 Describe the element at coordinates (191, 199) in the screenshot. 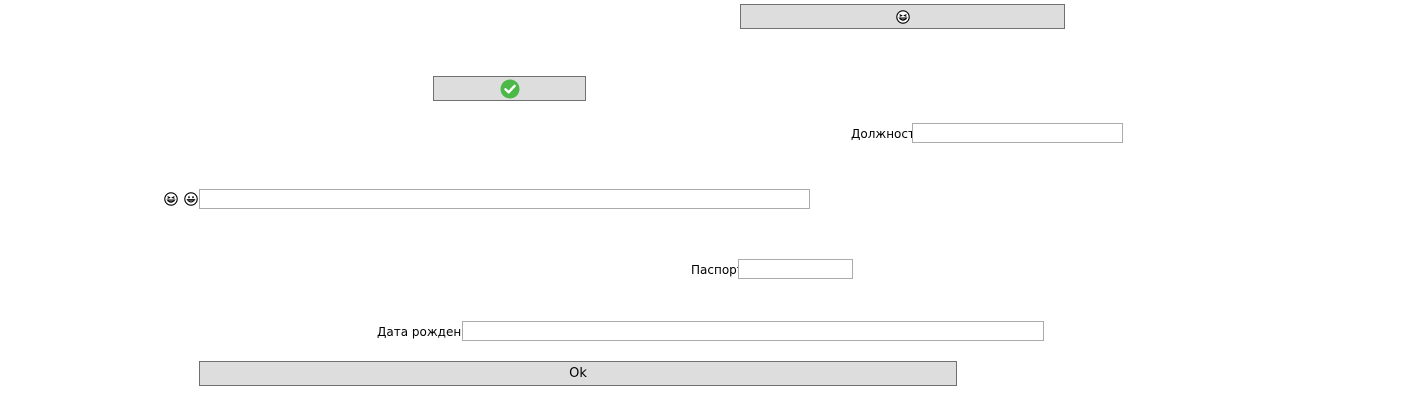

I see `grinning-face-icon` at that location.